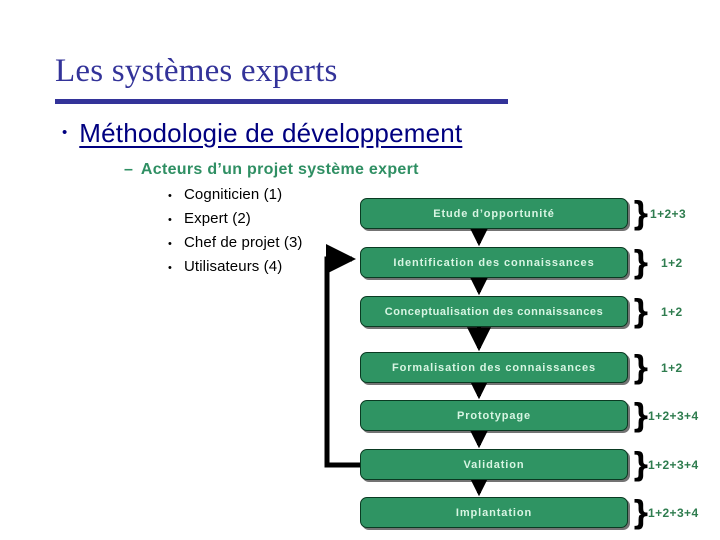 This screenshot has height=540, width=720. I want to click on flow-step-box: Prototypage, so click(494, 415).